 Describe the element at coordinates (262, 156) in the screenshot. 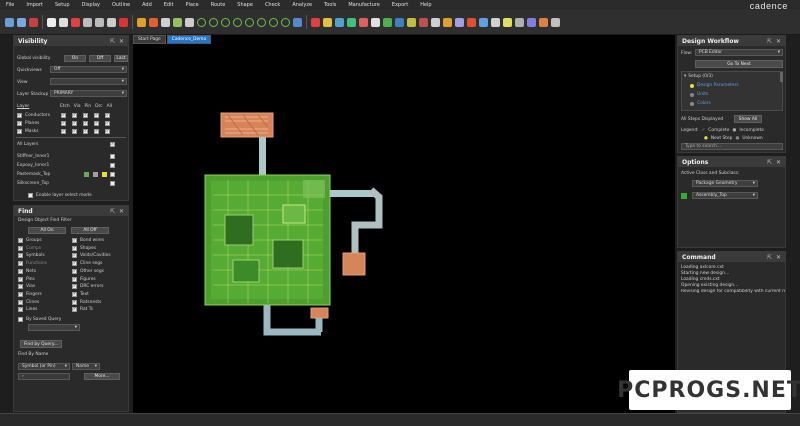

I see `flex-tail-top` at that location.